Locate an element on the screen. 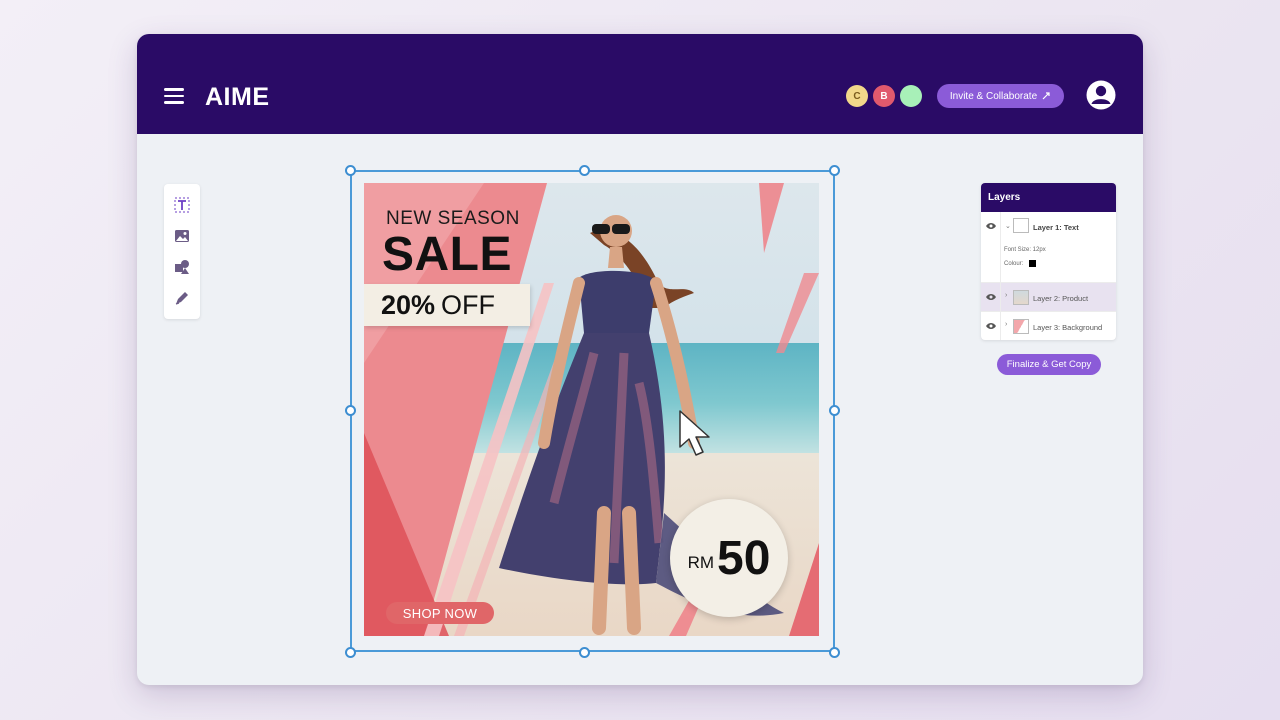  chevron-down-icon: ⌄ is located at coordinates (1008, 226).